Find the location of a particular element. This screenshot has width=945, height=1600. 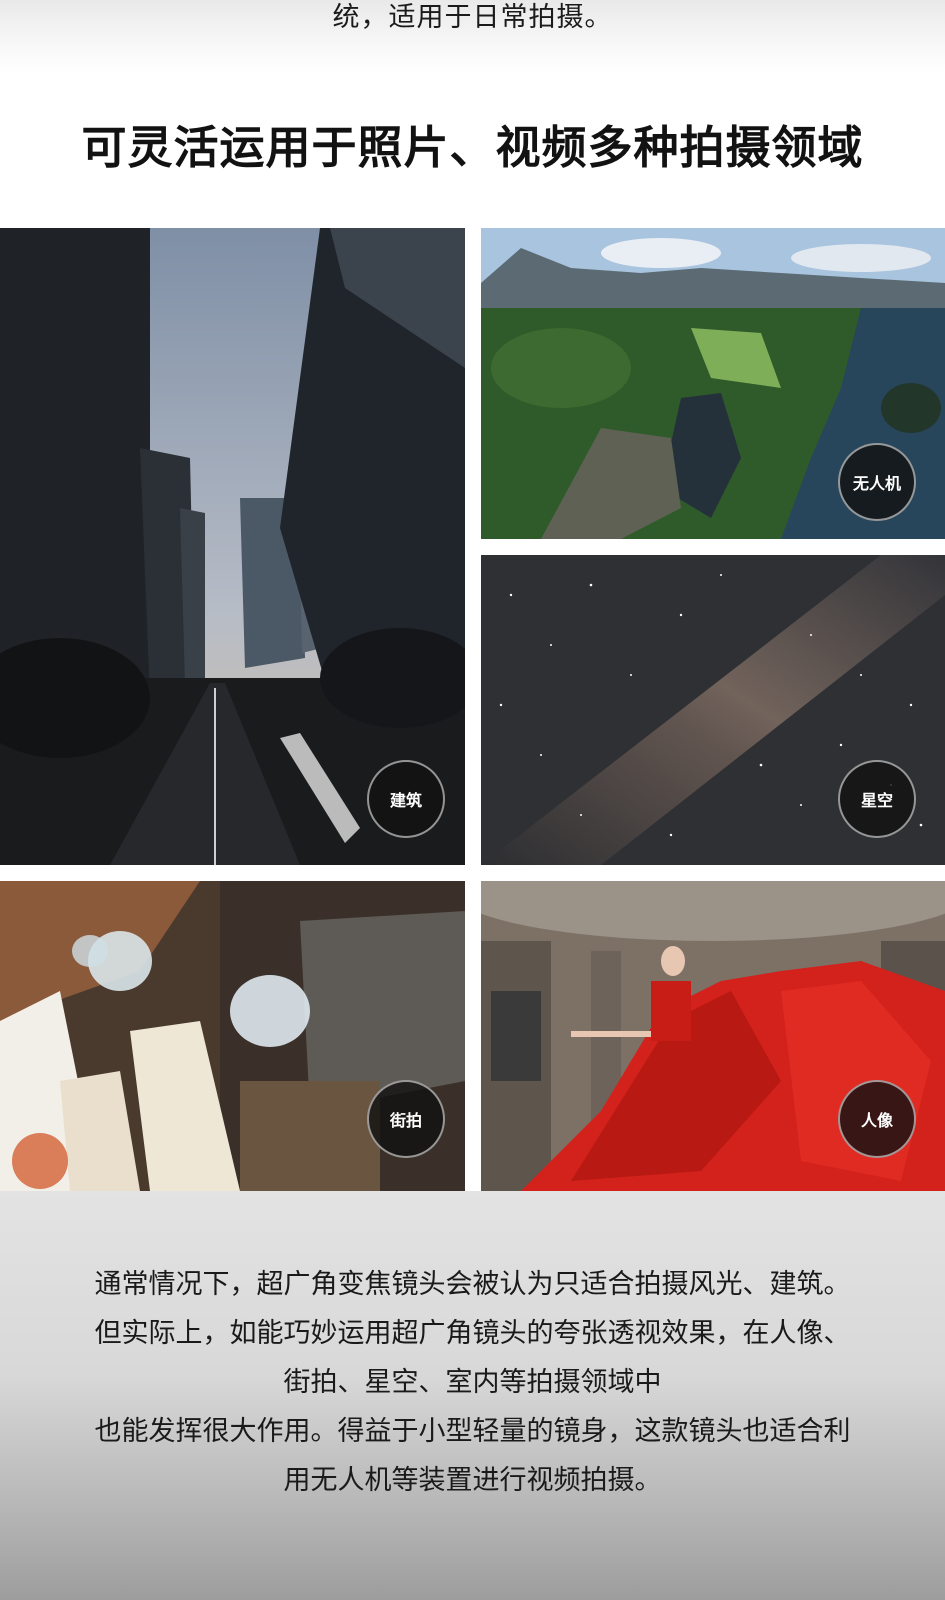

description-line: 也能发挥很大作用。得益于小型轻量的镜身，这款镜头也适合利 is located at coordinates (472, 1431).